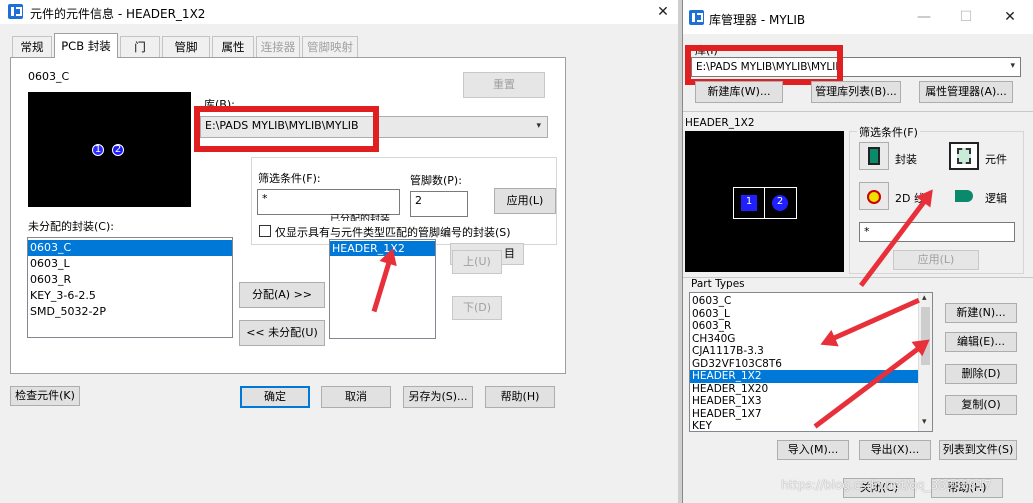  I want to click on list-item: HEADER_1X3, so click(811, 401).